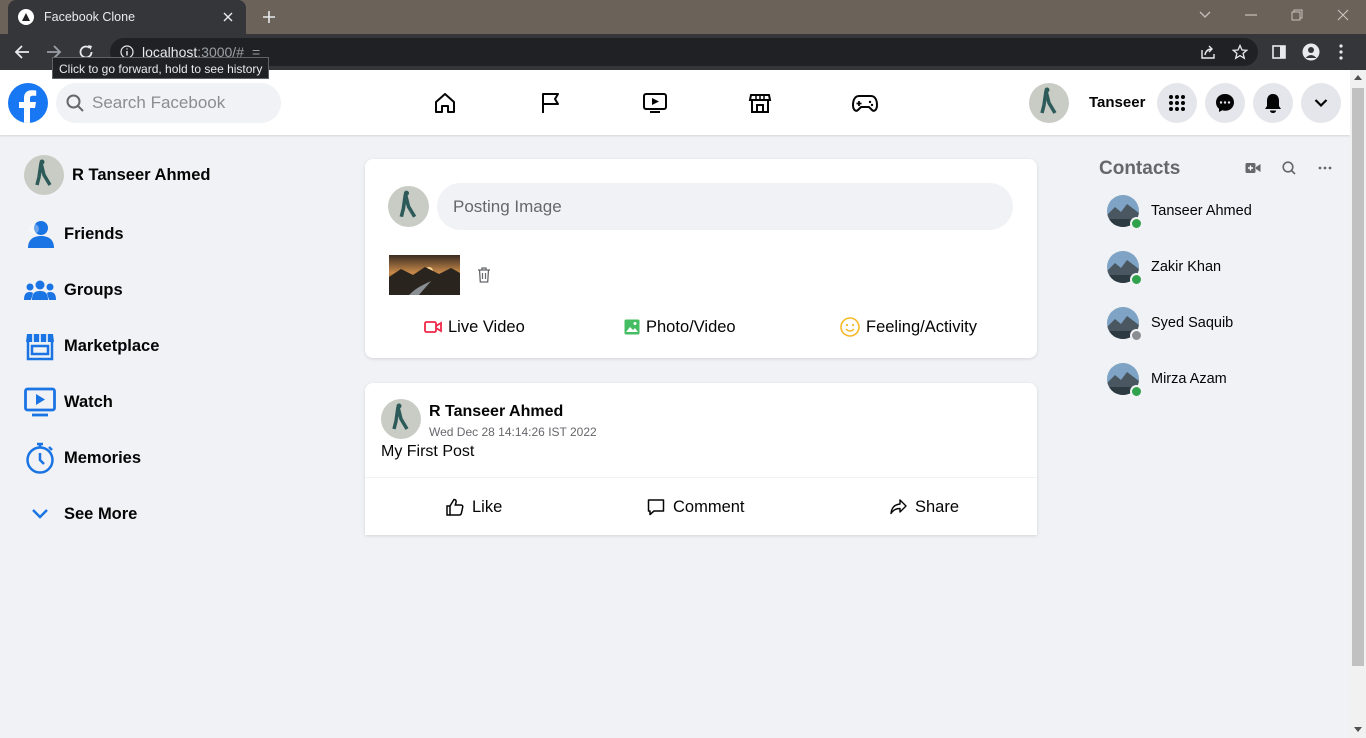 The image size is (1366, 738). I want to click on nav-gaming-icon, so click(865, 103).